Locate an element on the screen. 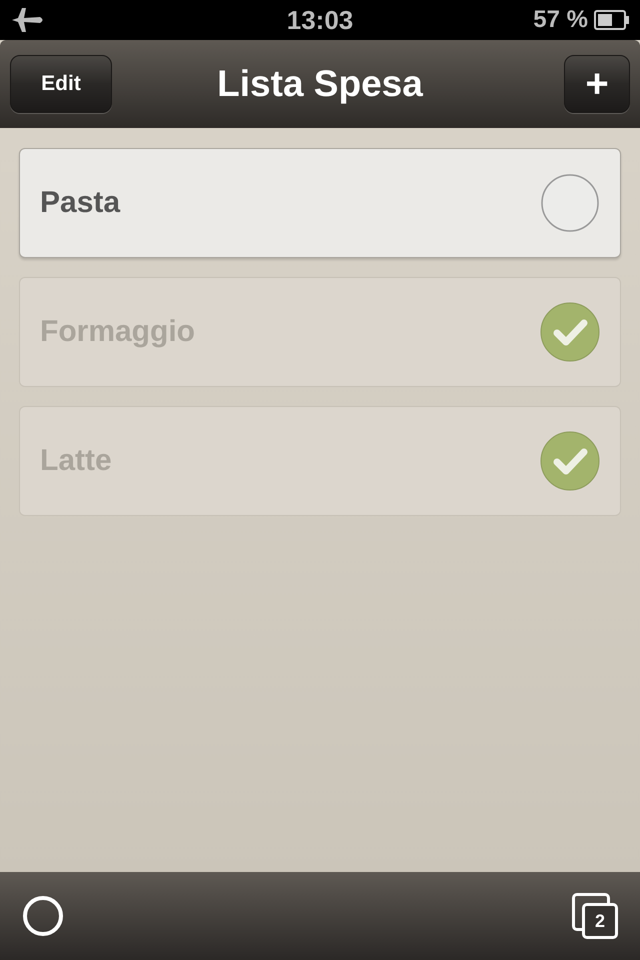 The width and height of the screenshot is (640, 960). item-label: Pasta is located at coordinates (80, 203).